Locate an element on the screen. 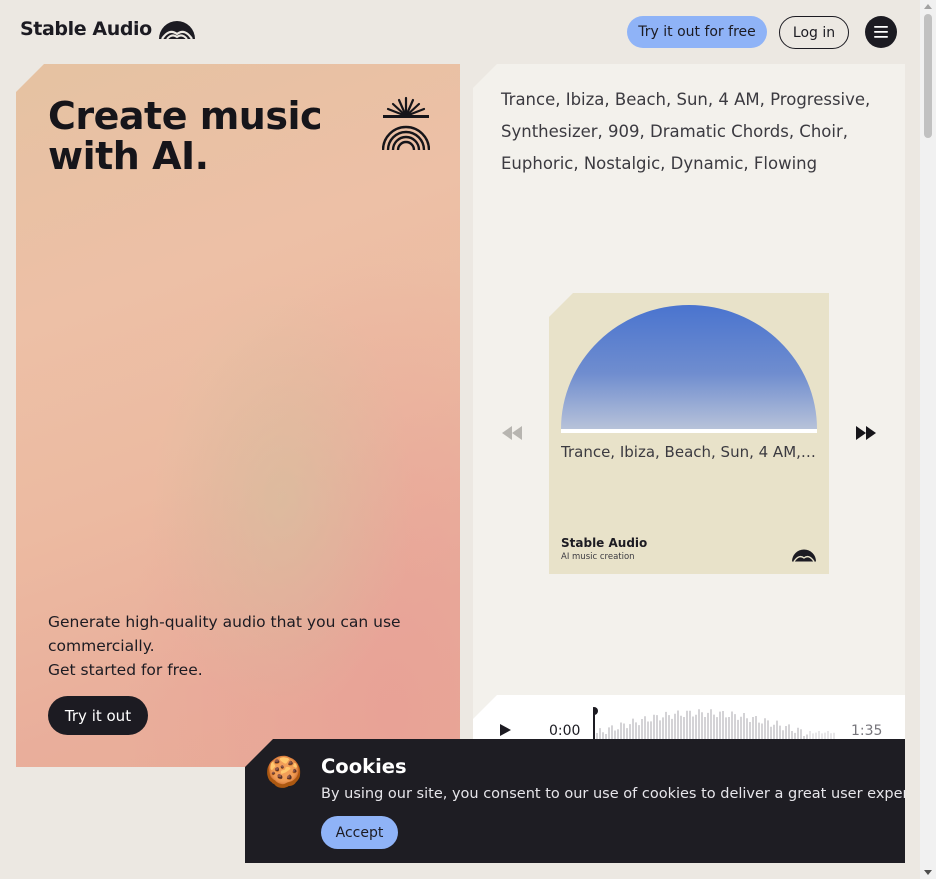  scroll-up-arrow-icon is located at coordinates (928, 6).